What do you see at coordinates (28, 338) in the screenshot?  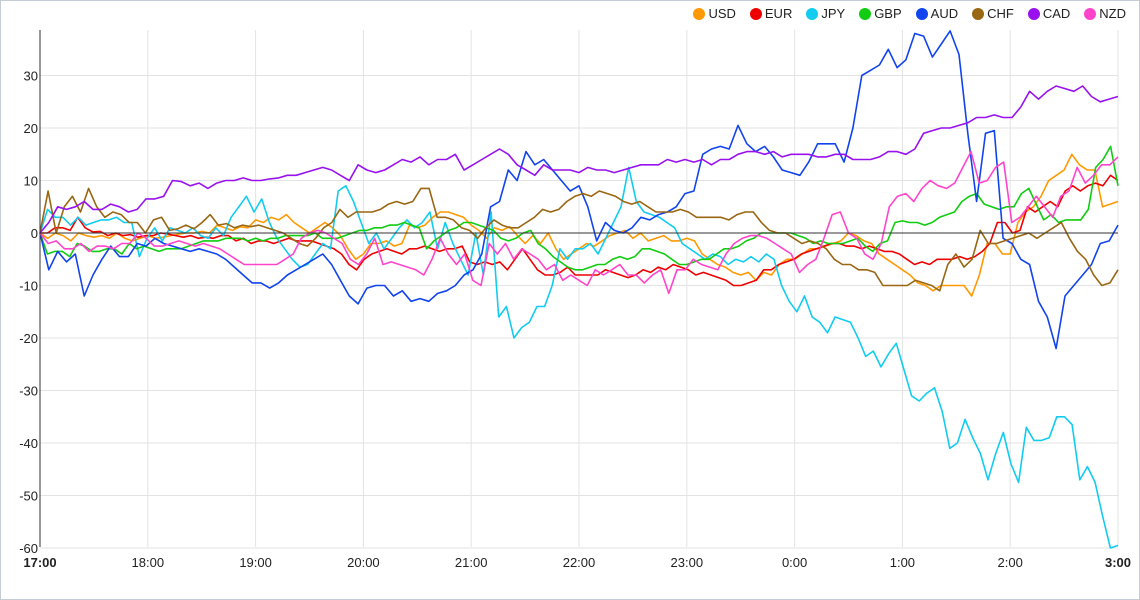 I see `y-tick-label: -20` at bounding box center [28, 338].